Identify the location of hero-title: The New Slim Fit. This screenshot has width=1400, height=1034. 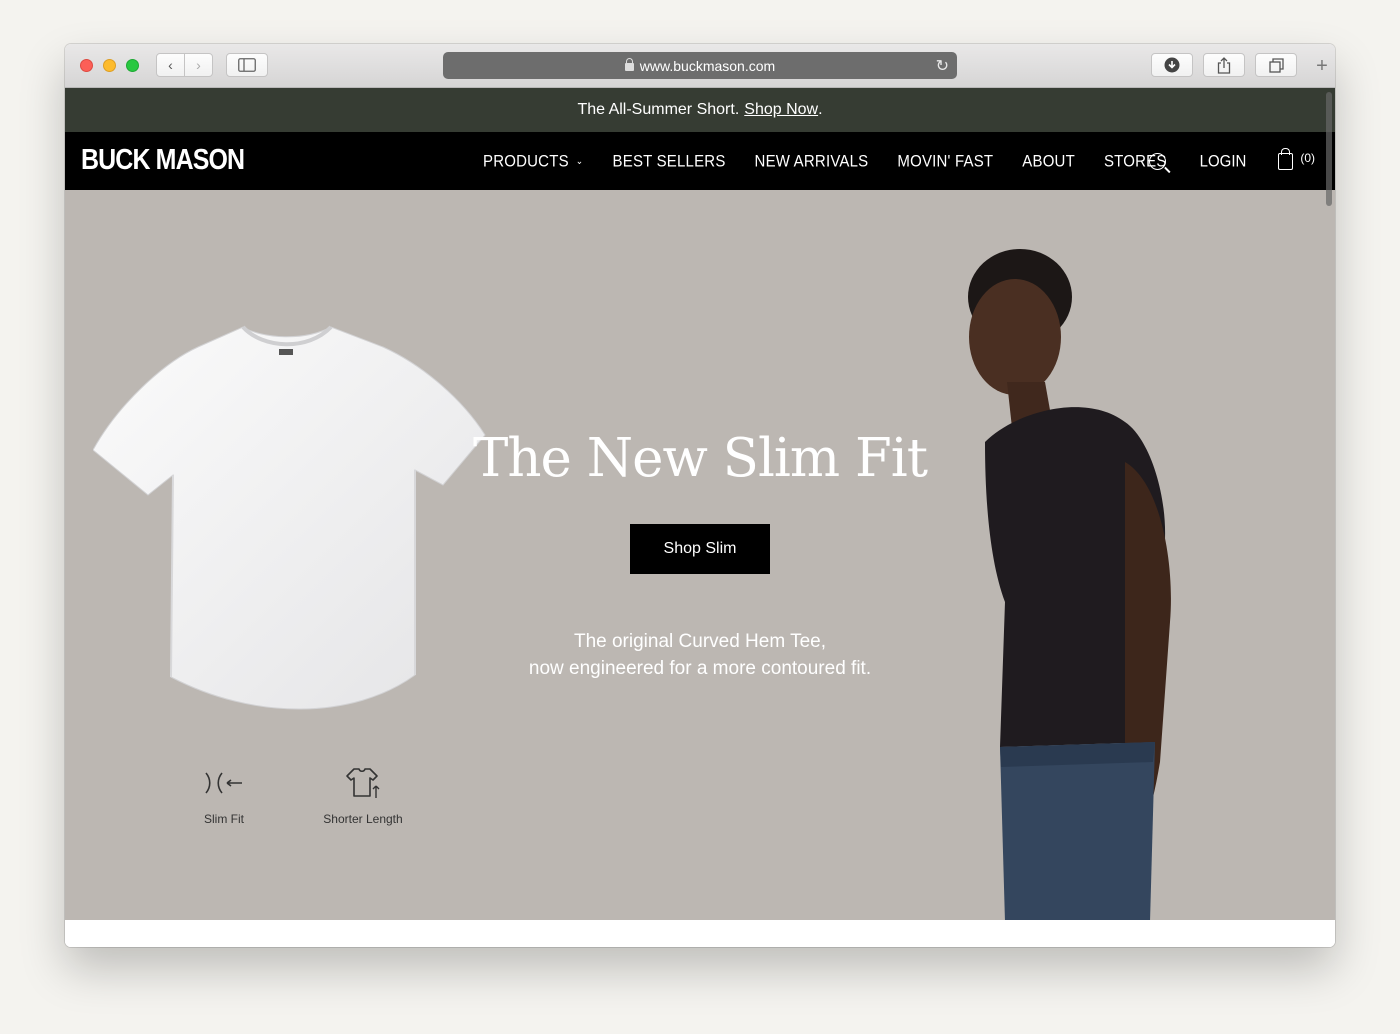
(700, 458).